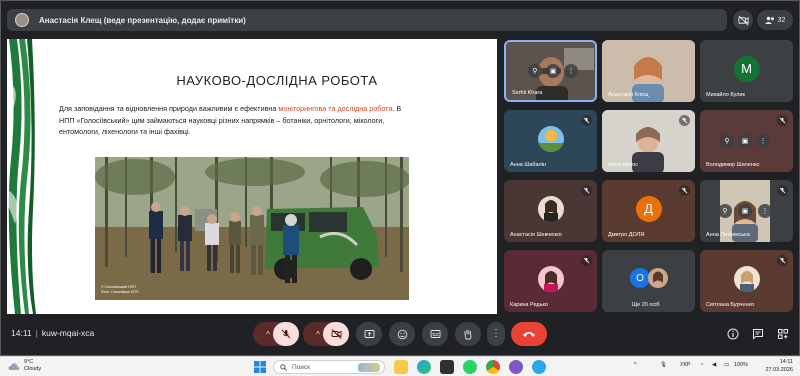 The height and width of the screenshot is (376, 800). I want to click on people-icon, so click(769, 20).